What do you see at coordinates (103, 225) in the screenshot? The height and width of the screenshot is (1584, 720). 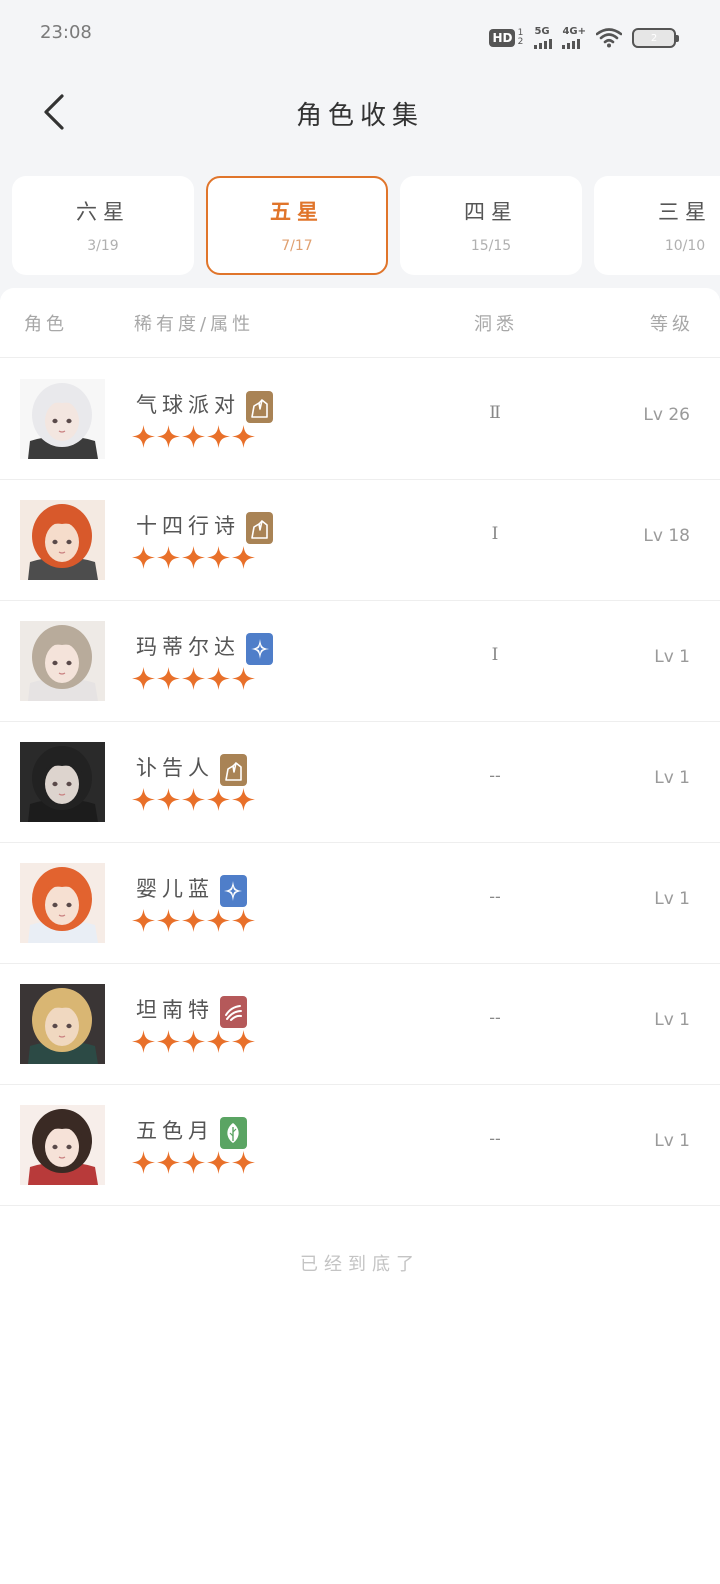 I see `tab-six-star: 六星 3/19` at bounding box center [103, 225].